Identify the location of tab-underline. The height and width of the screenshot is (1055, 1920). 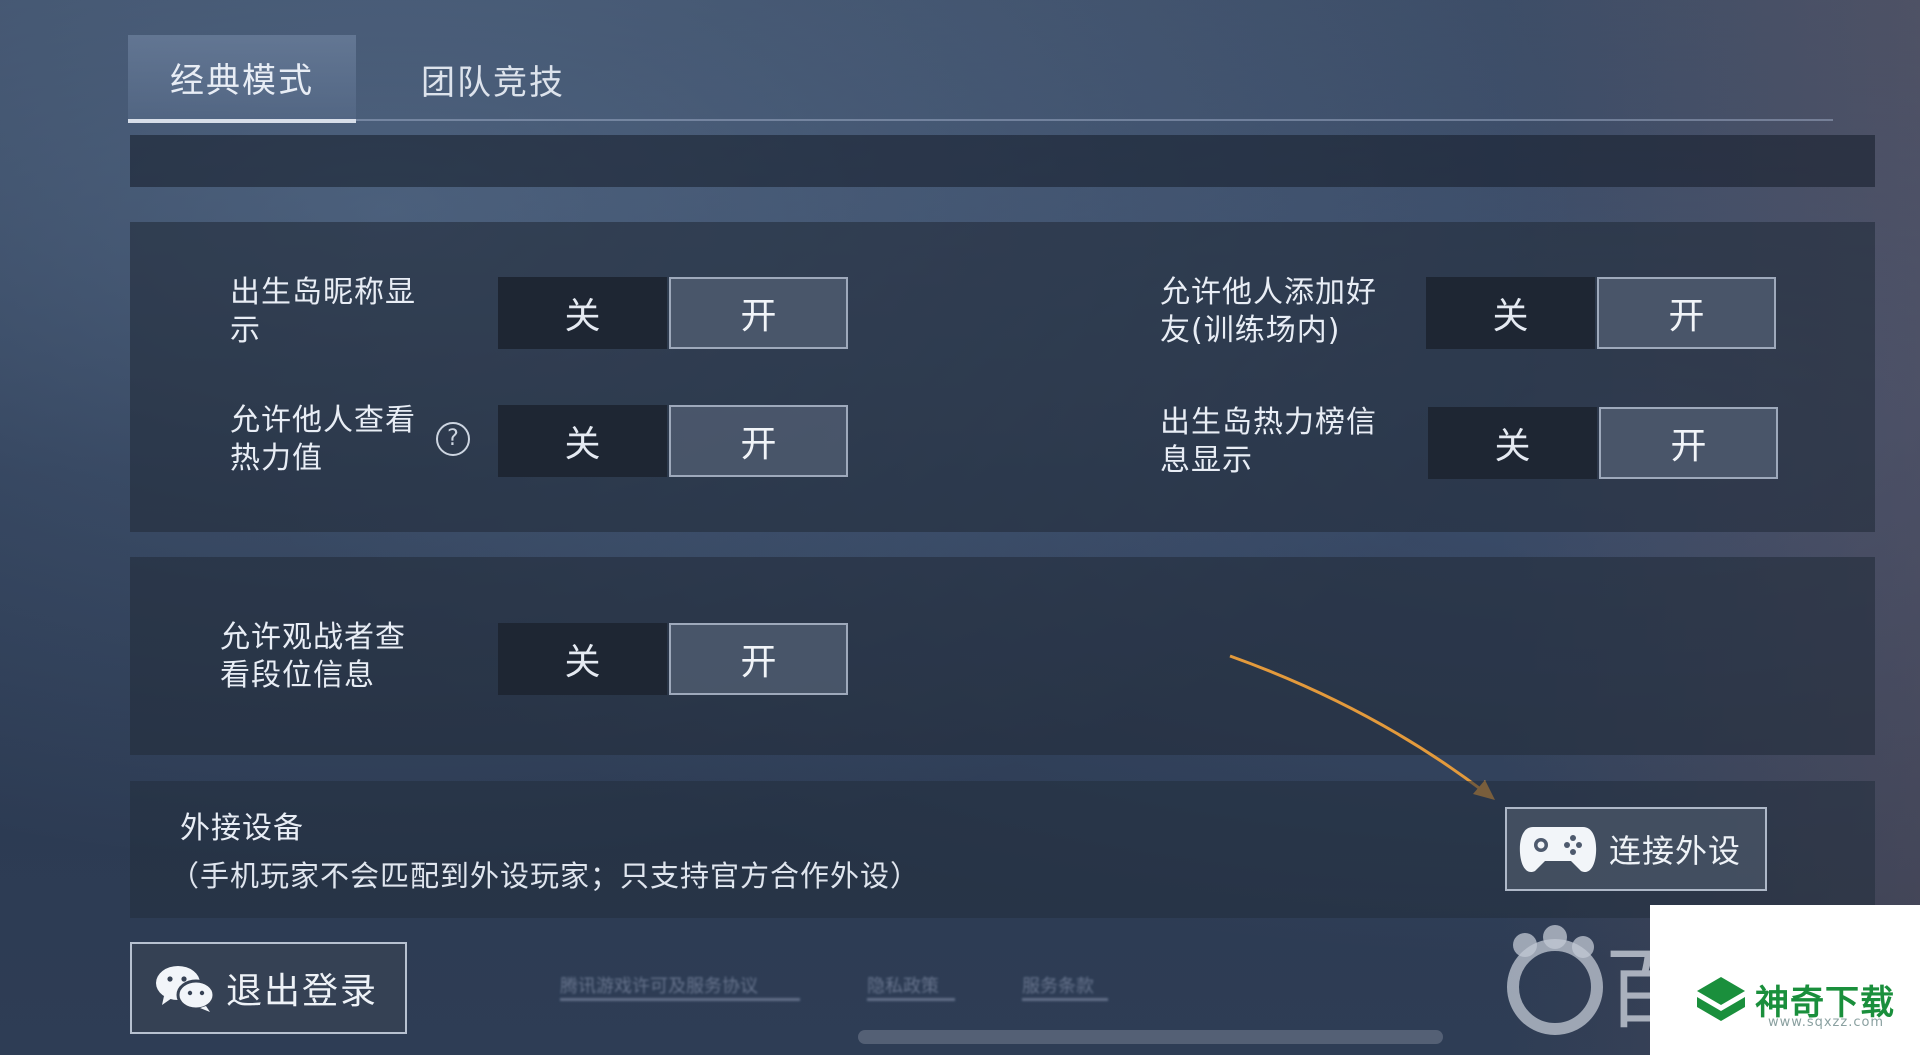
(1094, 120).